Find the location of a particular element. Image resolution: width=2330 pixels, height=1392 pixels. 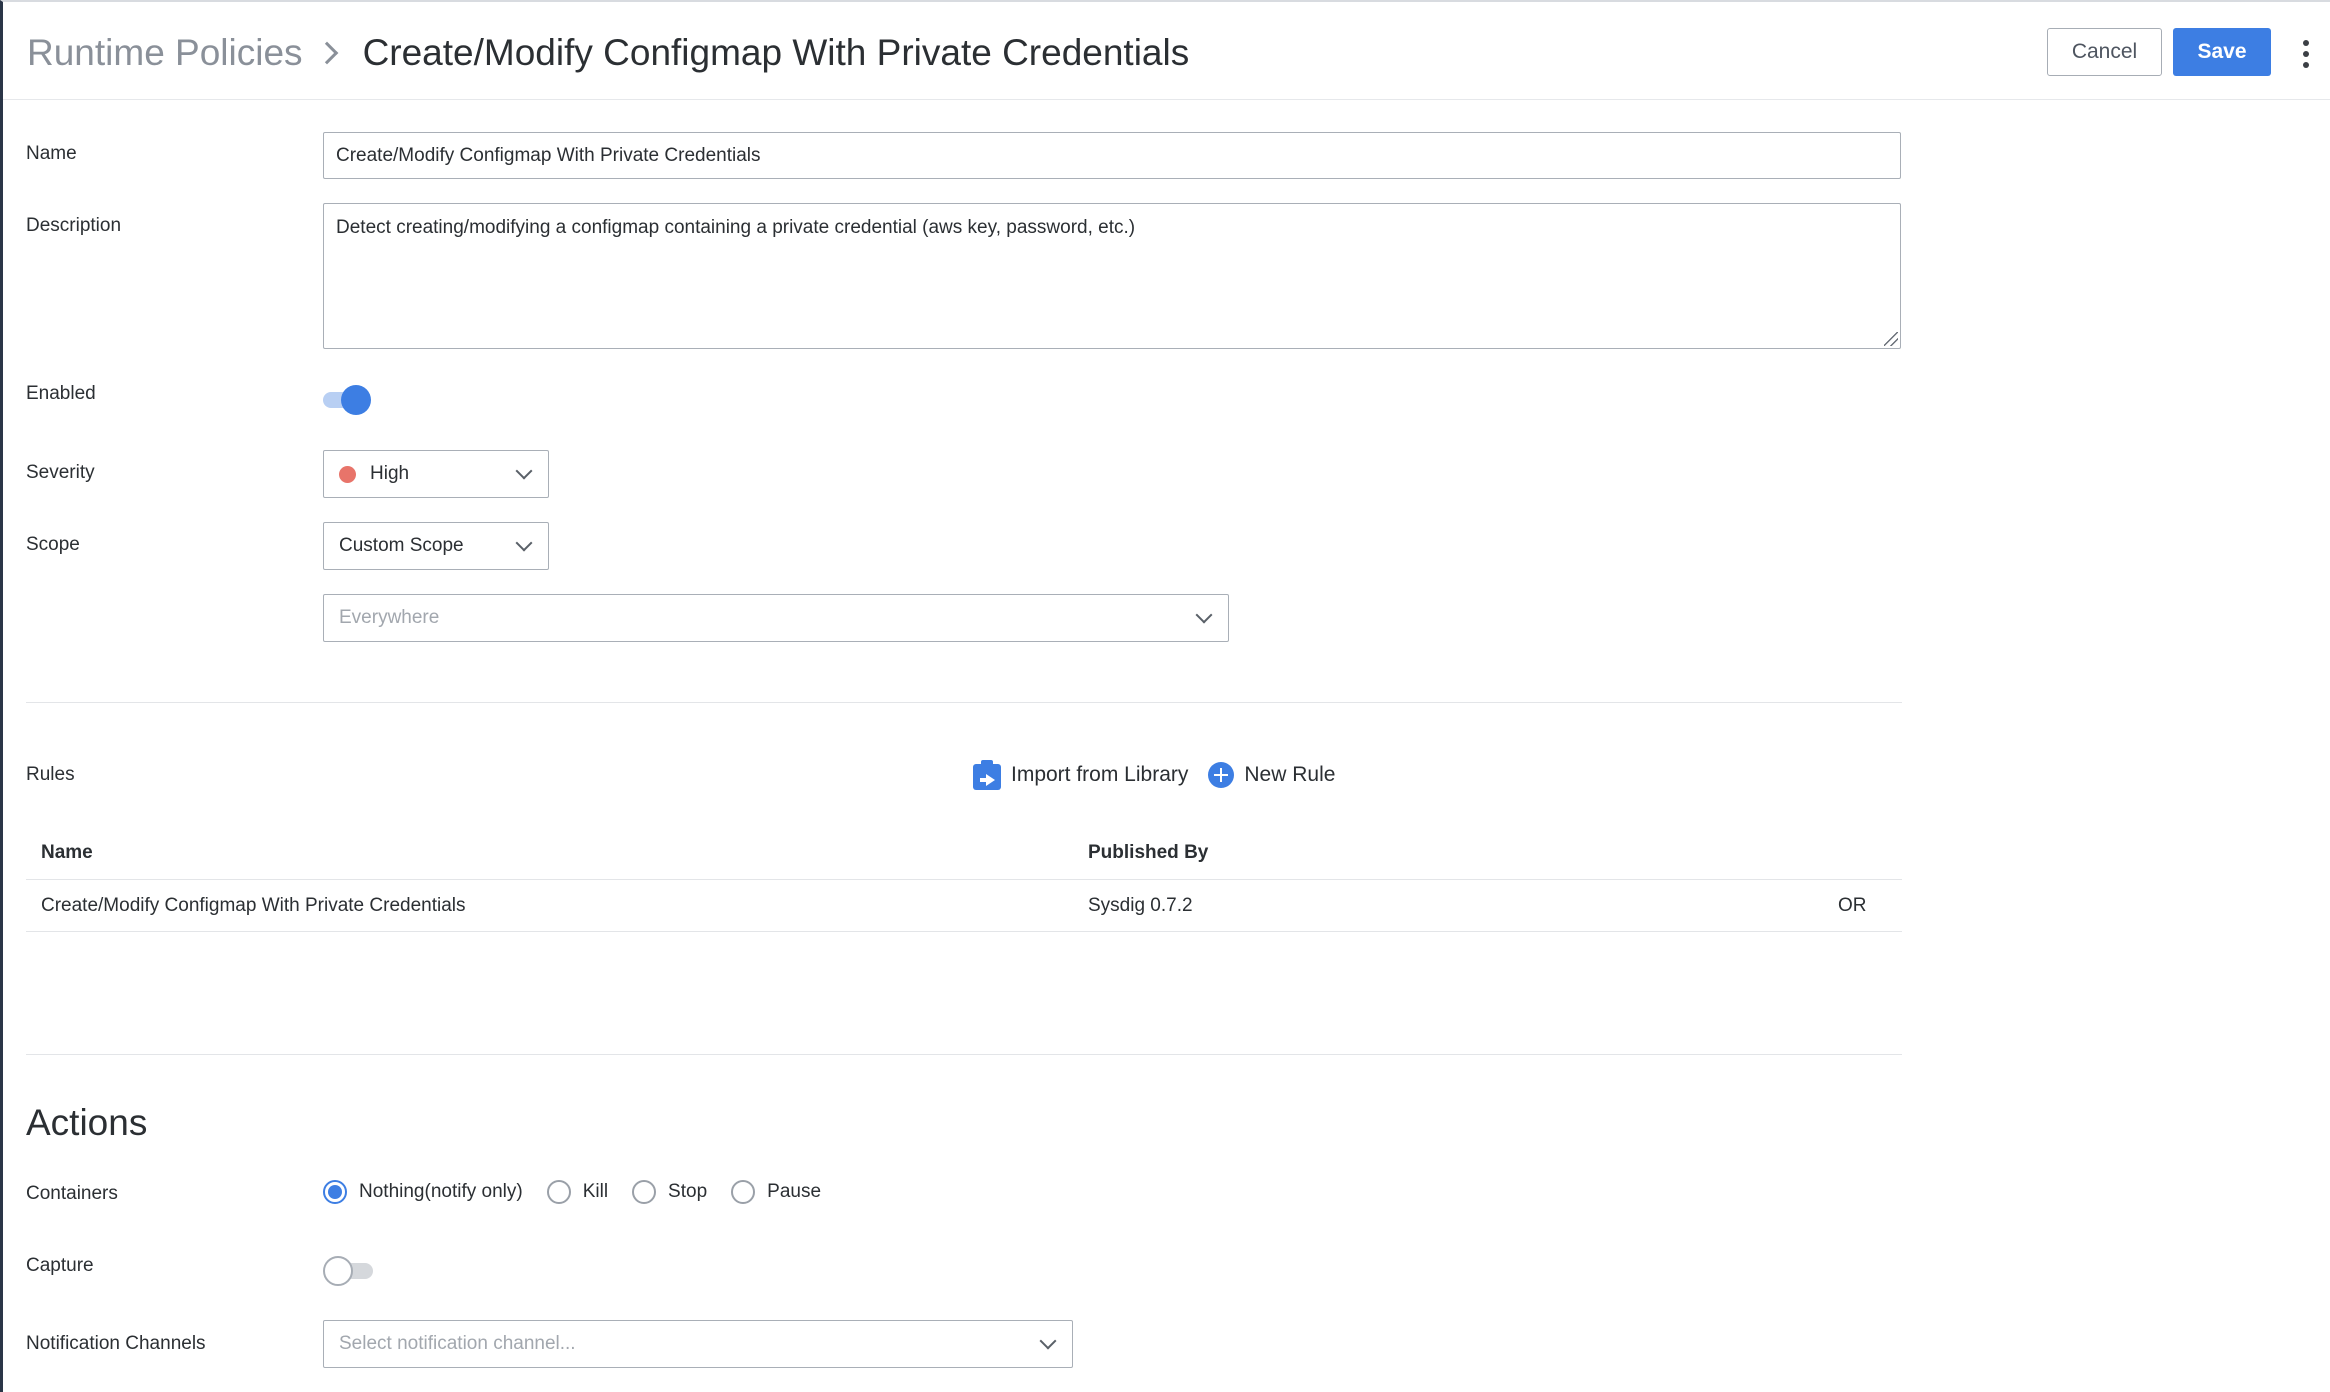

rules-column-name-header: Name is located at coordinates (67, 853).